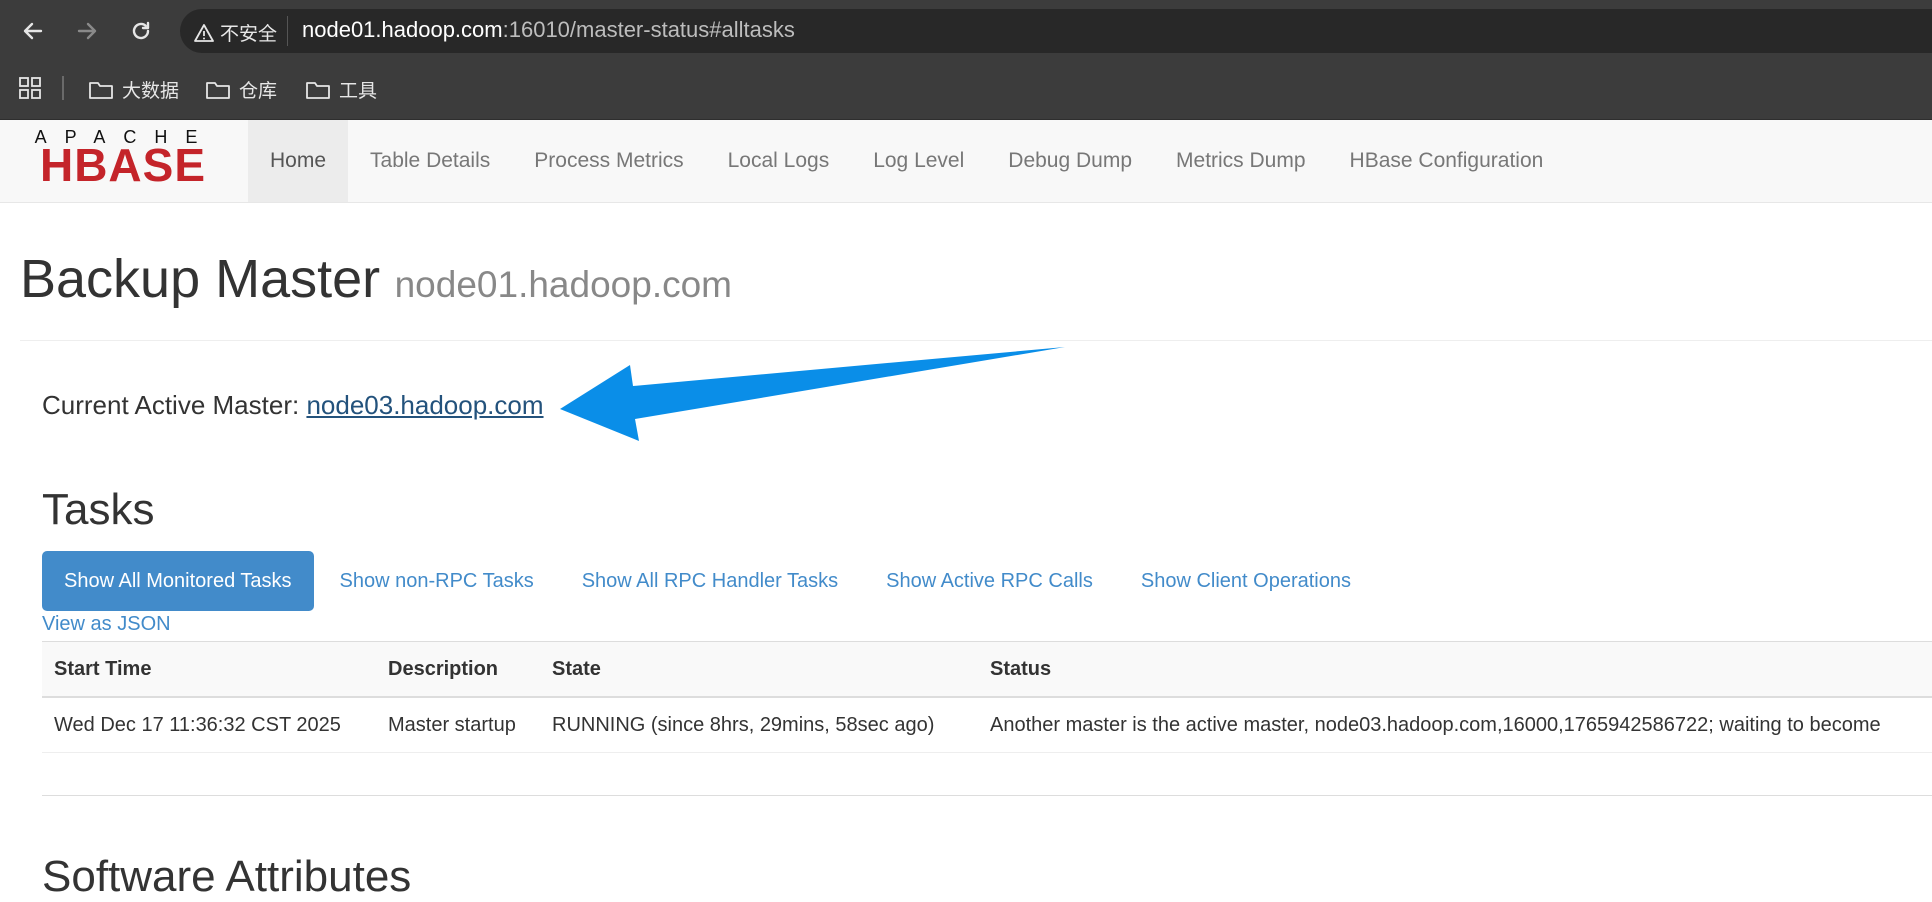 The height and width of the screenshot is (902, 1932). I want to click on url-path: :16010/master-status#alltasks, so click(648, 29).